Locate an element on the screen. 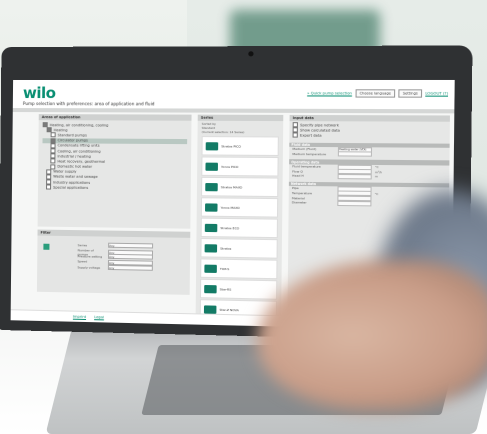 The image size is (487, 434). pump-card: TOP-S is located at coordinates (239, 269).